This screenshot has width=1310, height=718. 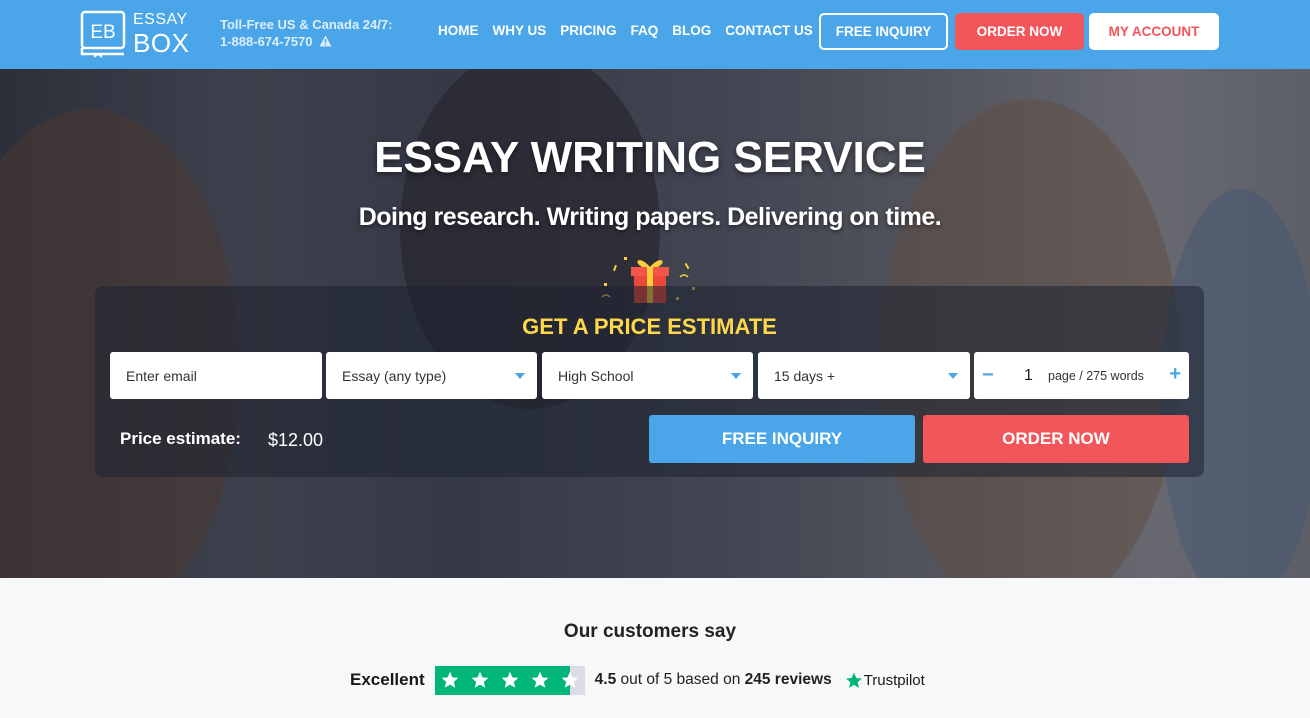 What do you see at coordinates (782, 439) in the screenshot?
I see `free-inquiry-button: FREE INQUIRY` at bounding box center [782, 439].